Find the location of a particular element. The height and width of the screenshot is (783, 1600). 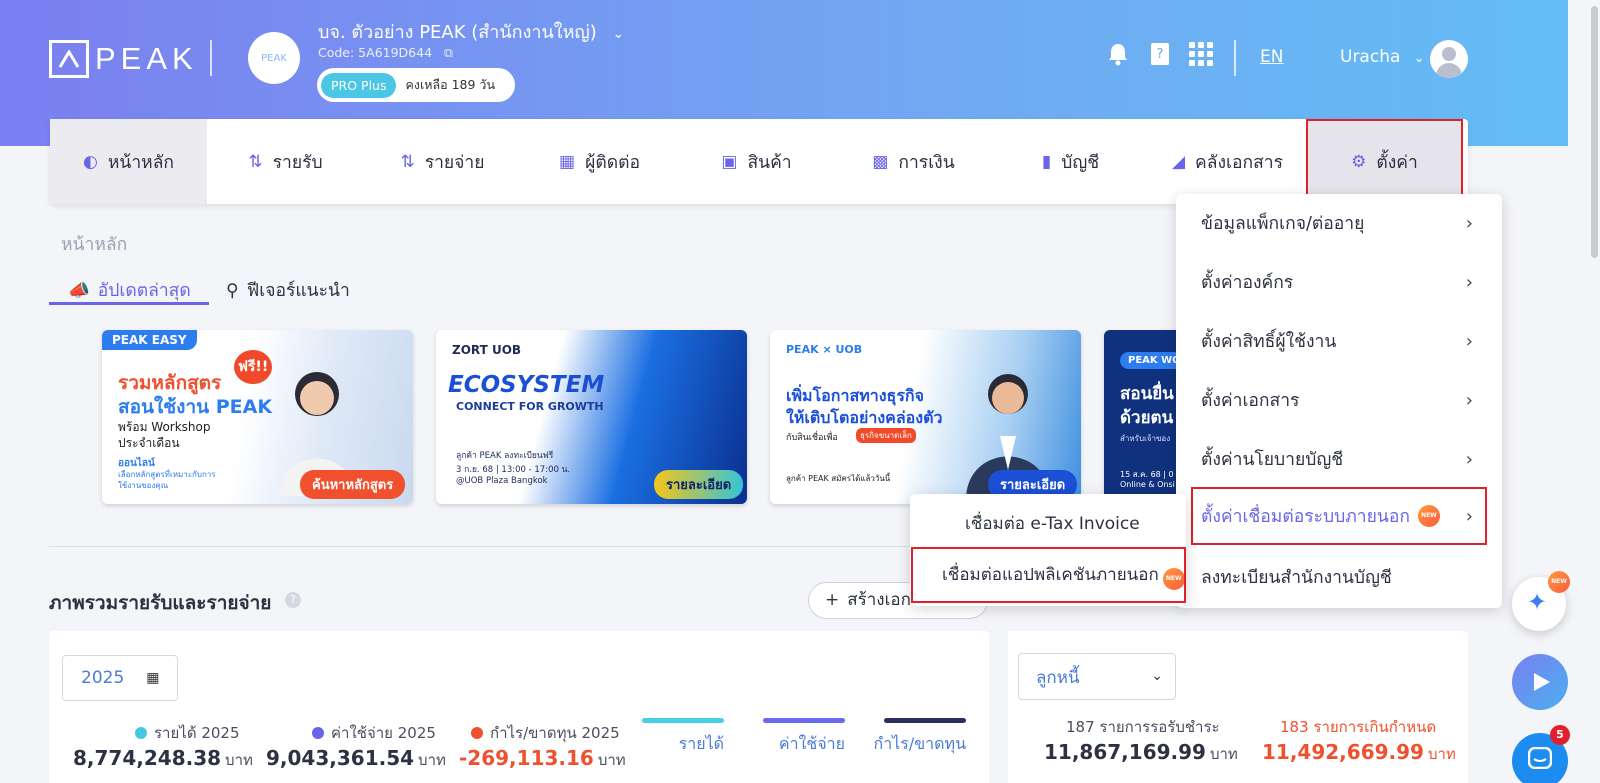

expense-icon: ⇅ is located at coordinates (407, 161).